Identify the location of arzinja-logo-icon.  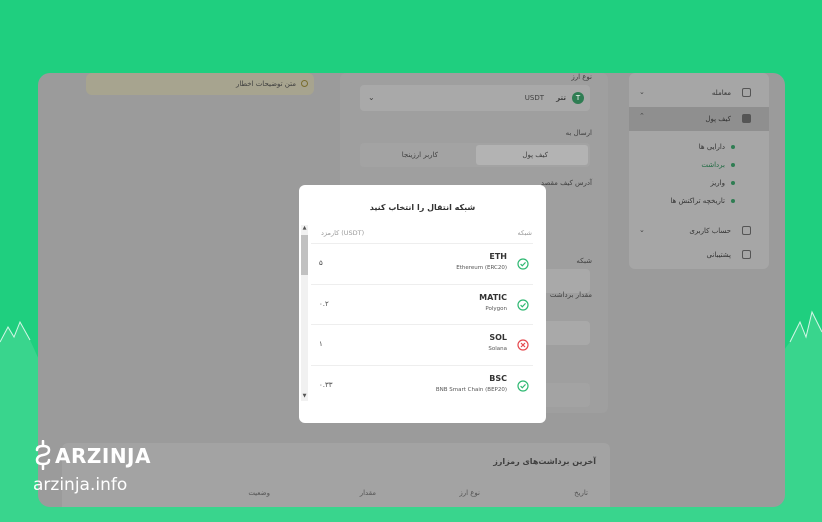
(43, 455).